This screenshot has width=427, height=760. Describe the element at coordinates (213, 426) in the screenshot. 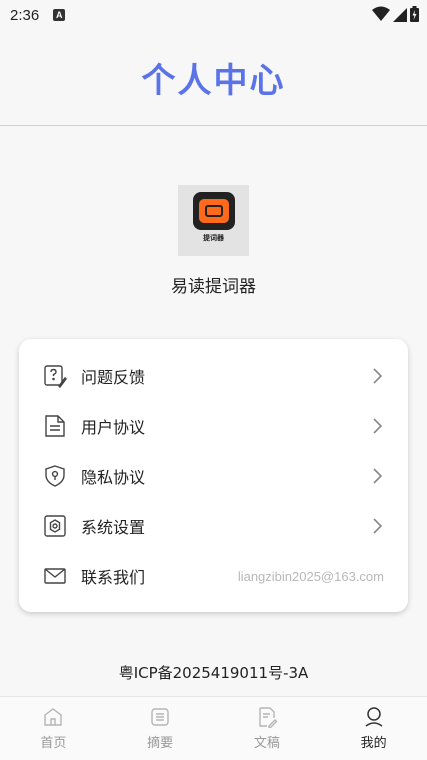

I see `menu-item-user-agreement: 用户协议` at that location.